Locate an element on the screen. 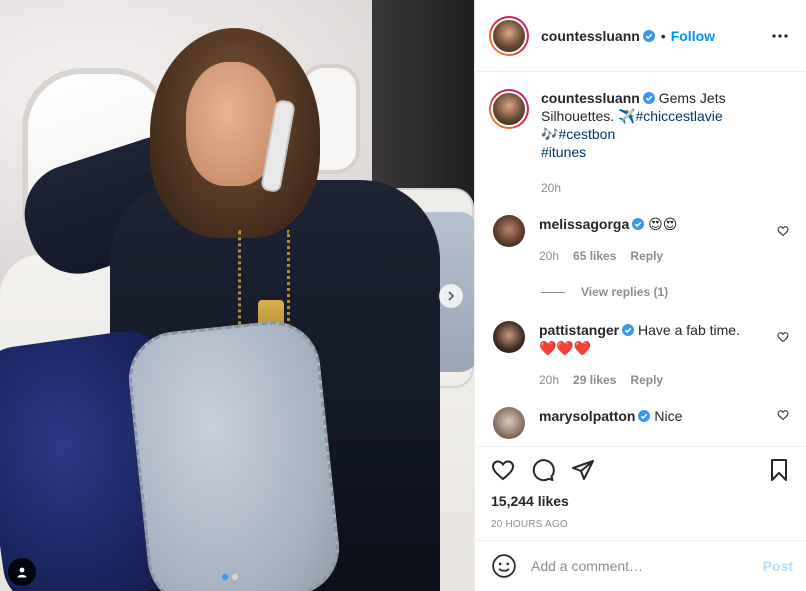 The width and height of the screenshot is (806, 591). carousel-dots is located at coordinates (230, 577).